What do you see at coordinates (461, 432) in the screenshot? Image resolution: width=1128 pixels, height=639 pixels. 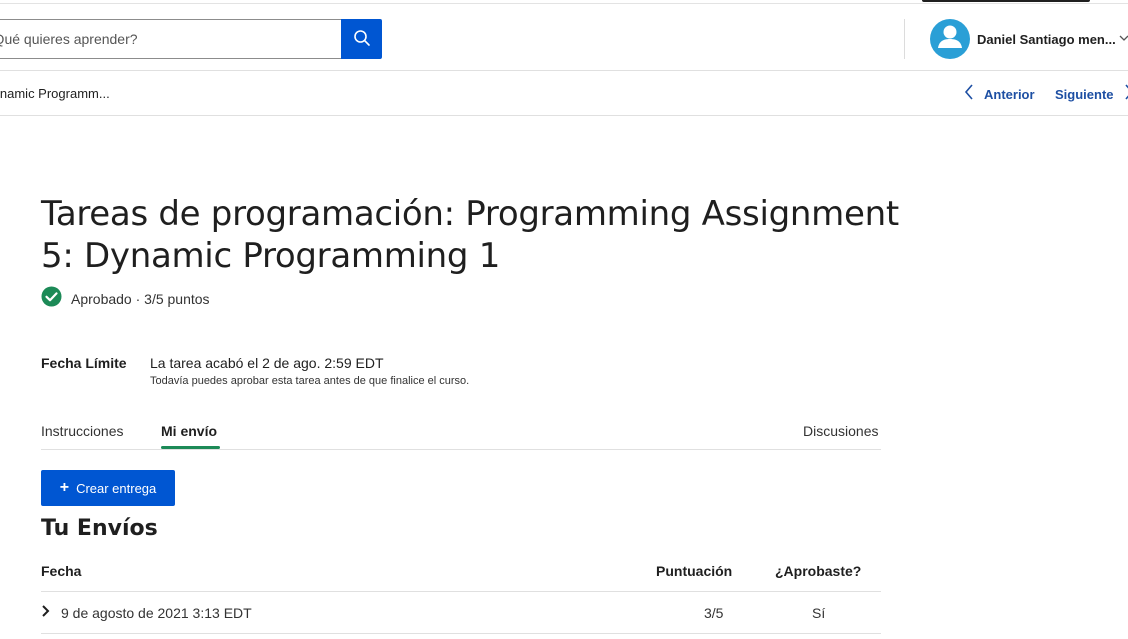 I see `assignment-tabs: Instrucciones Mi envío Discusiones` at bounding box center [461, 432].